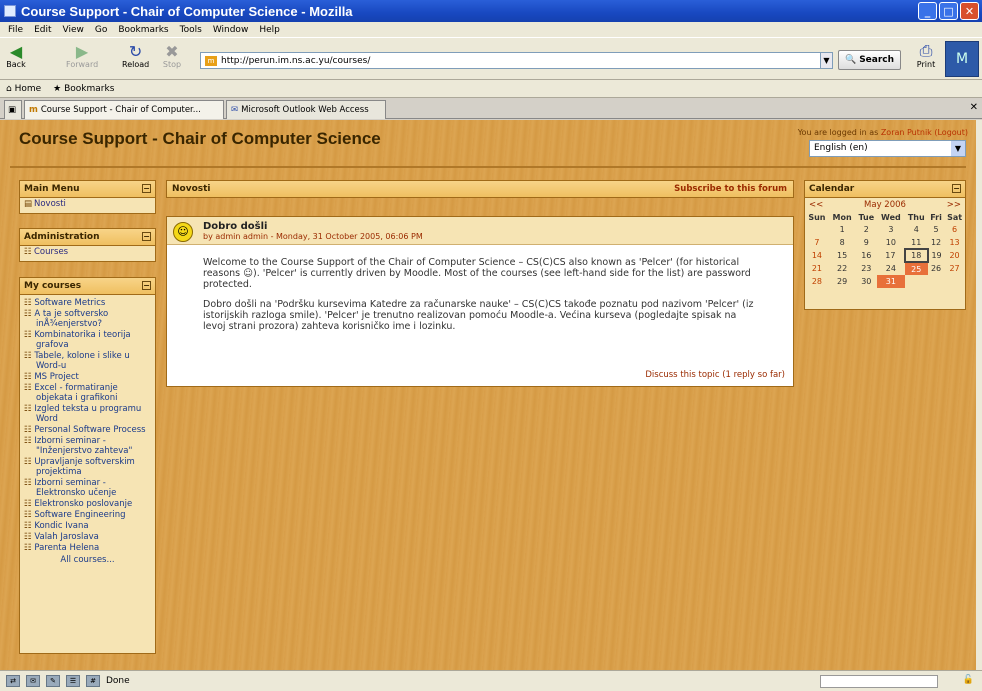 The image size is (982, 691). What do you see at coordinates (87, 361) in the screenshot?
I see `course-link: ☷ Tabele, kolone i slike u Word-u` at bounding box center [87, 361].